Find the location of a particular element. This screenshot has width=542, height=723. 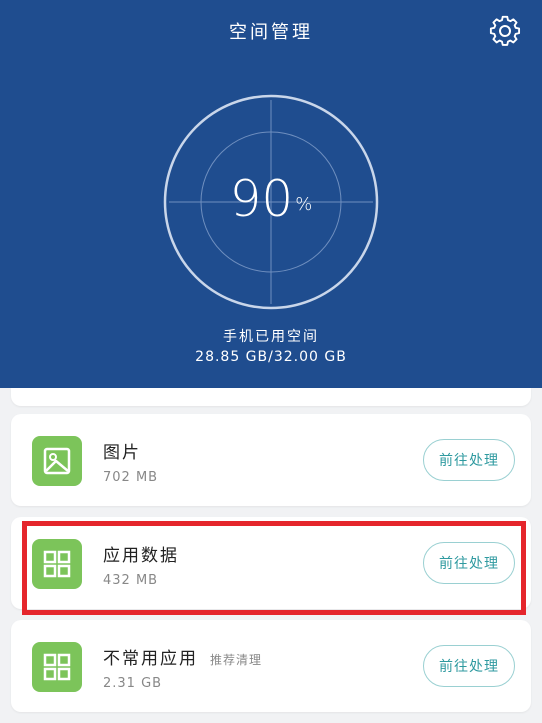

used-percent-value: 90 is located at coordinates (261, 199).